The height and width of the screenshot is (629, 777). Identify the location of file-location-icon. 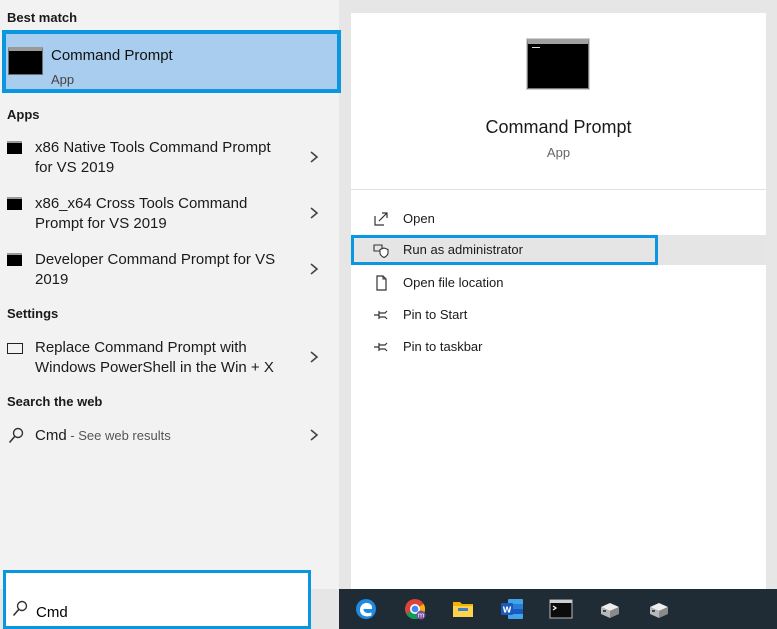
(381, 283).